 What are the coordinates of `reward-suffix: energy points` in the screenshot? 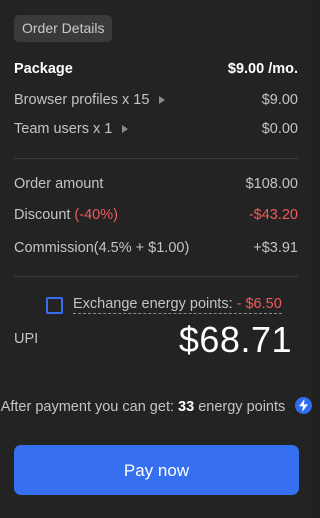 It's located at (242, 407).